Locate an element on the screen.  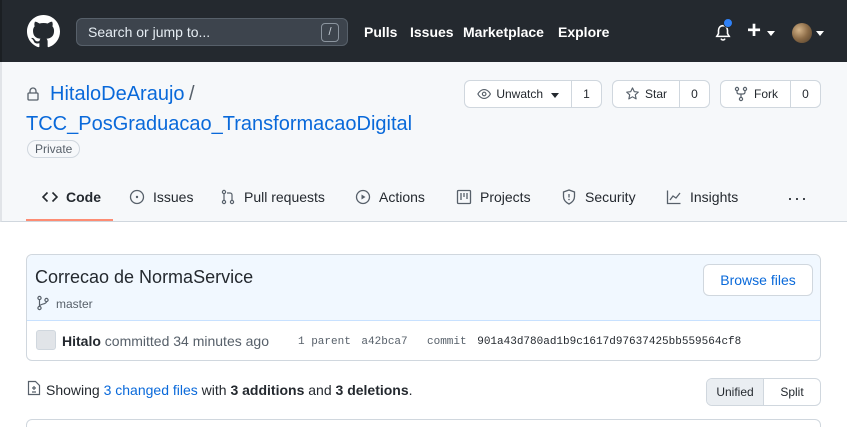
diff-view-toggle: Unified Split is located at coordinates (763, 392).